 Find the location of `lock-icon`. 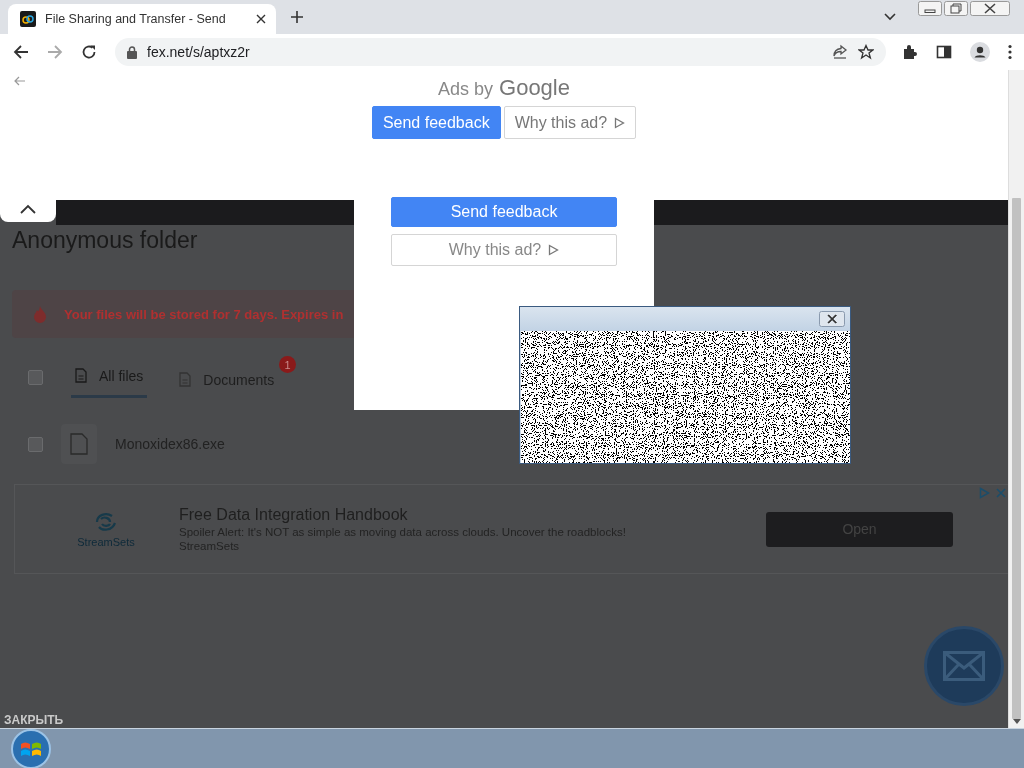

lock-icon is located at coordinates (132, 52).